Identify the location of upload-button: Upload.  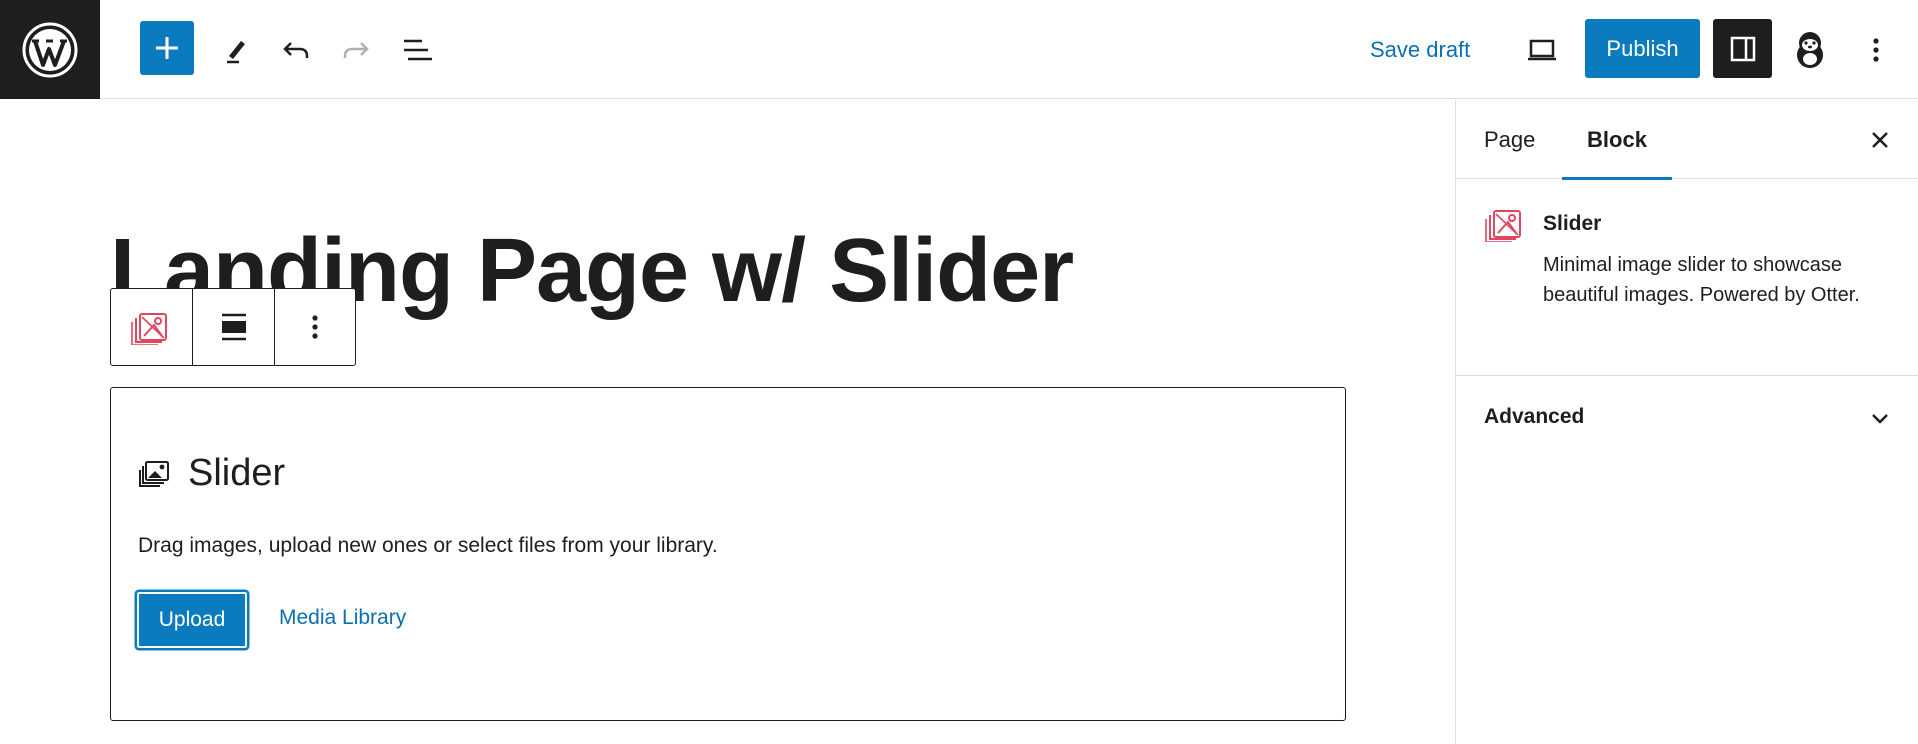
(192, 620).